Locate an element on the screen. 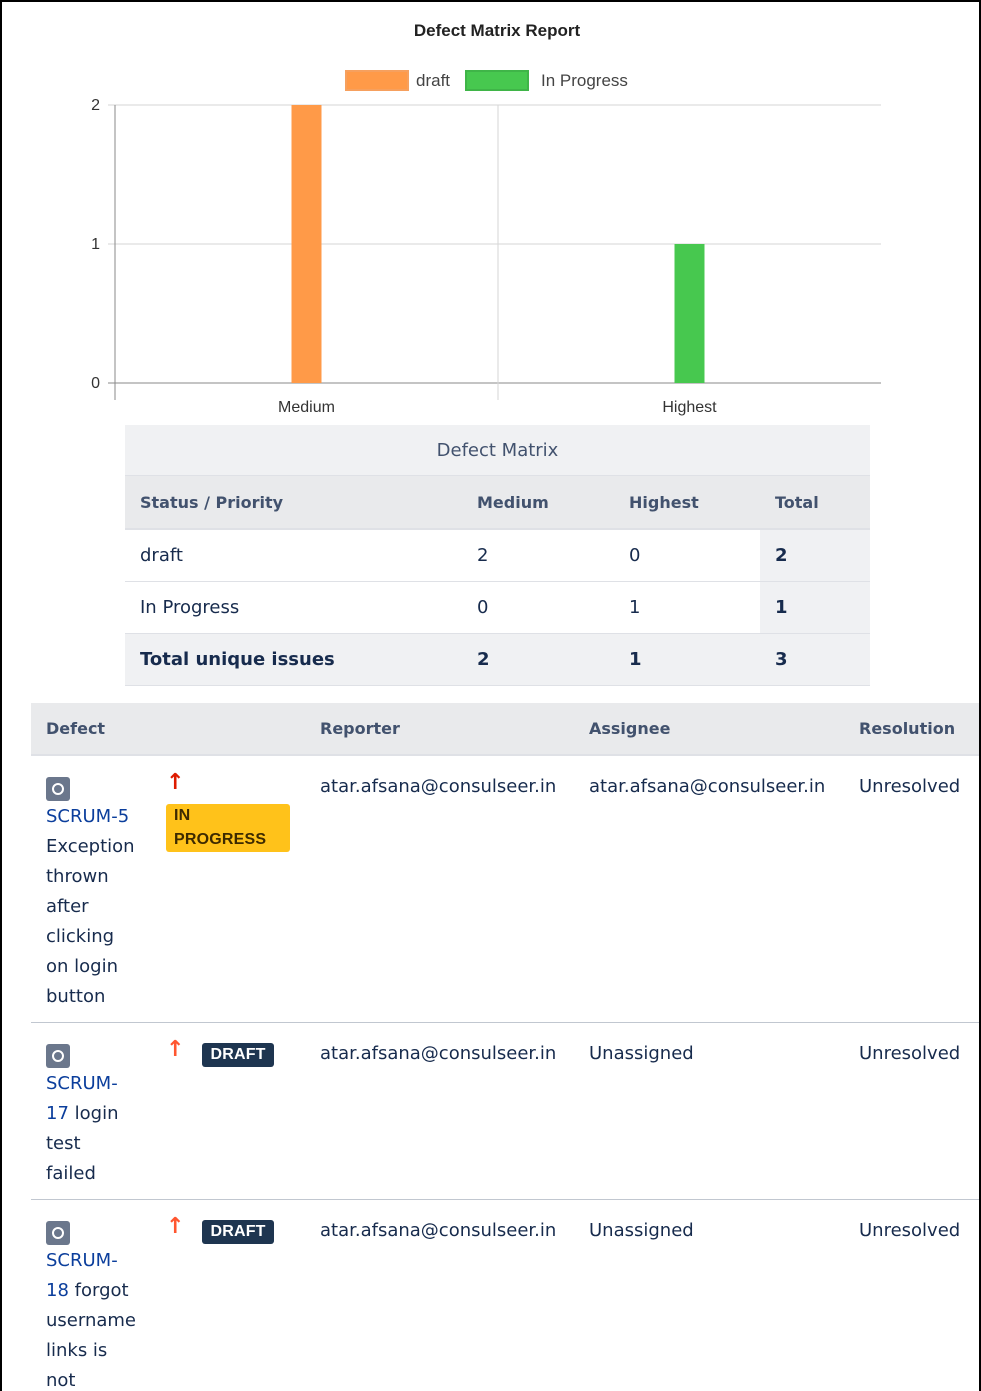  y-tick-label-0: 0 is located at coordinates (95, 383).